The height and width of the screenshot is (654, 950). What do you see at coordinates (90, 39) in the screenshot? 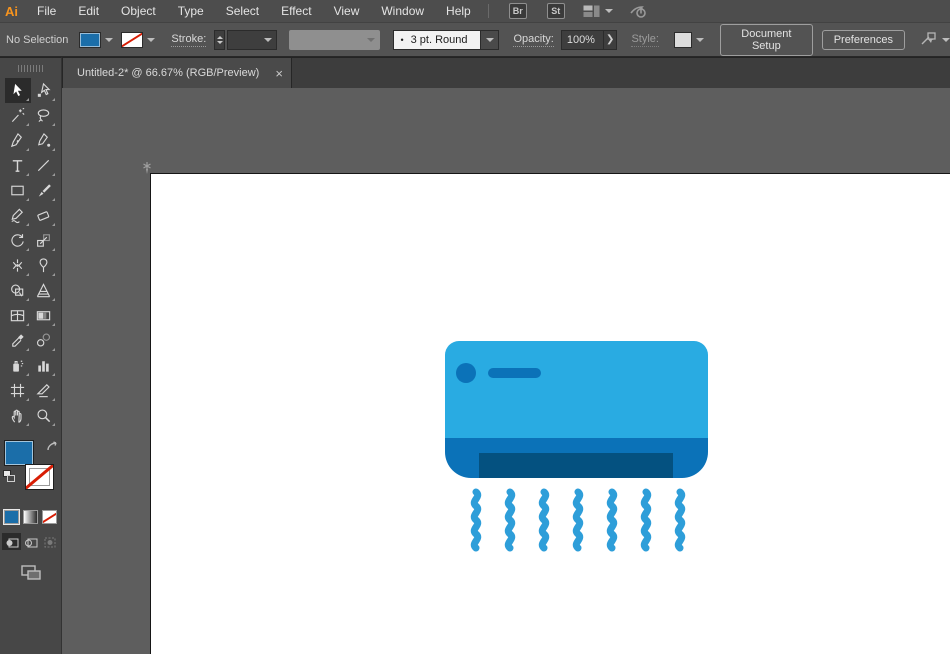
I see `fill-color-swatch` at bounding box center [90, 39].